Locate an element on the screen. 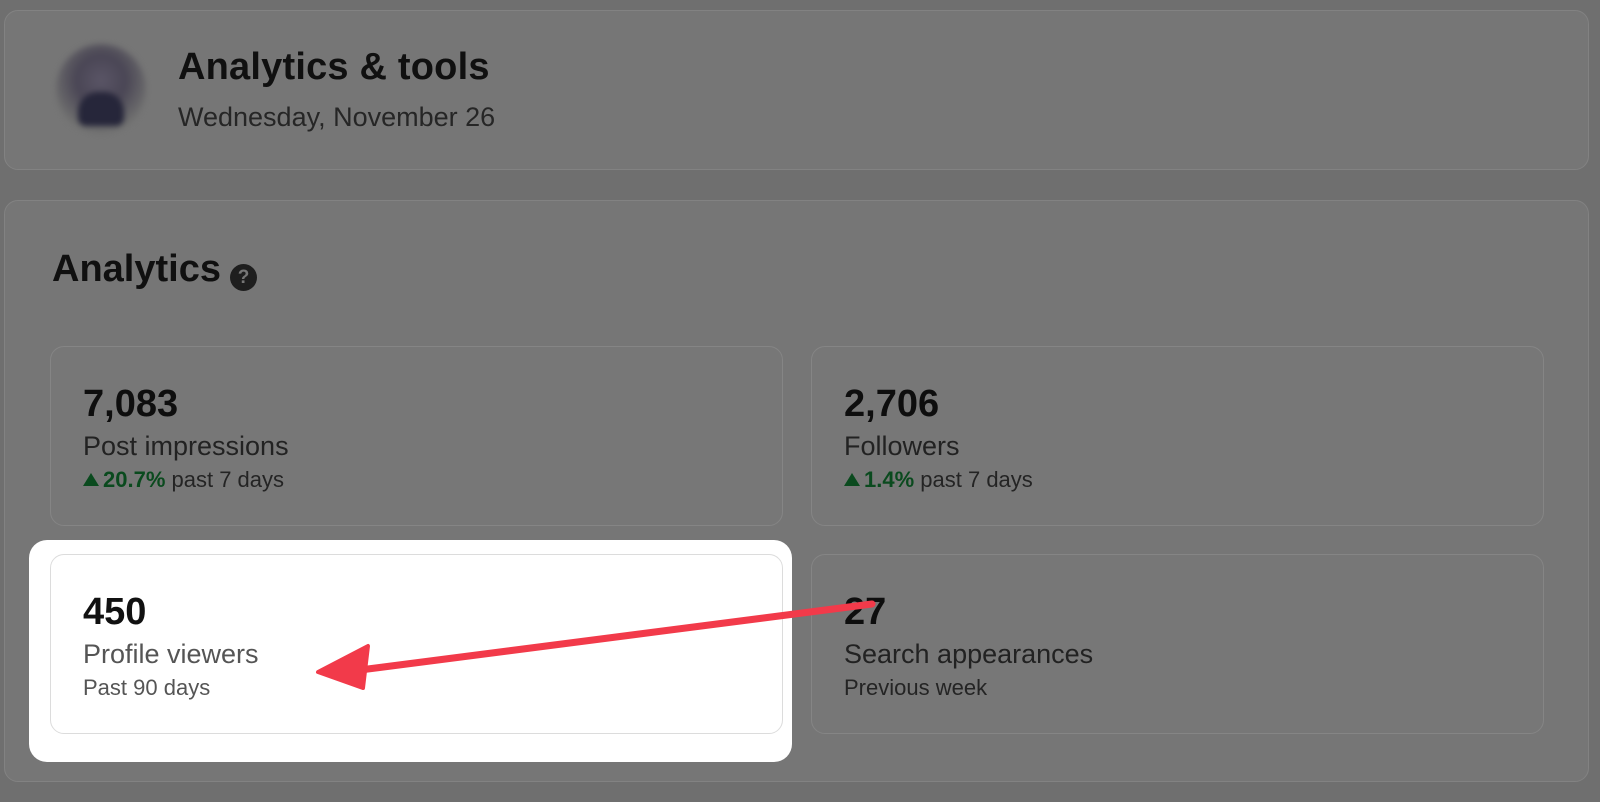  metric-trend: 1.4% past 7 days is located at coordinates (938, 480).